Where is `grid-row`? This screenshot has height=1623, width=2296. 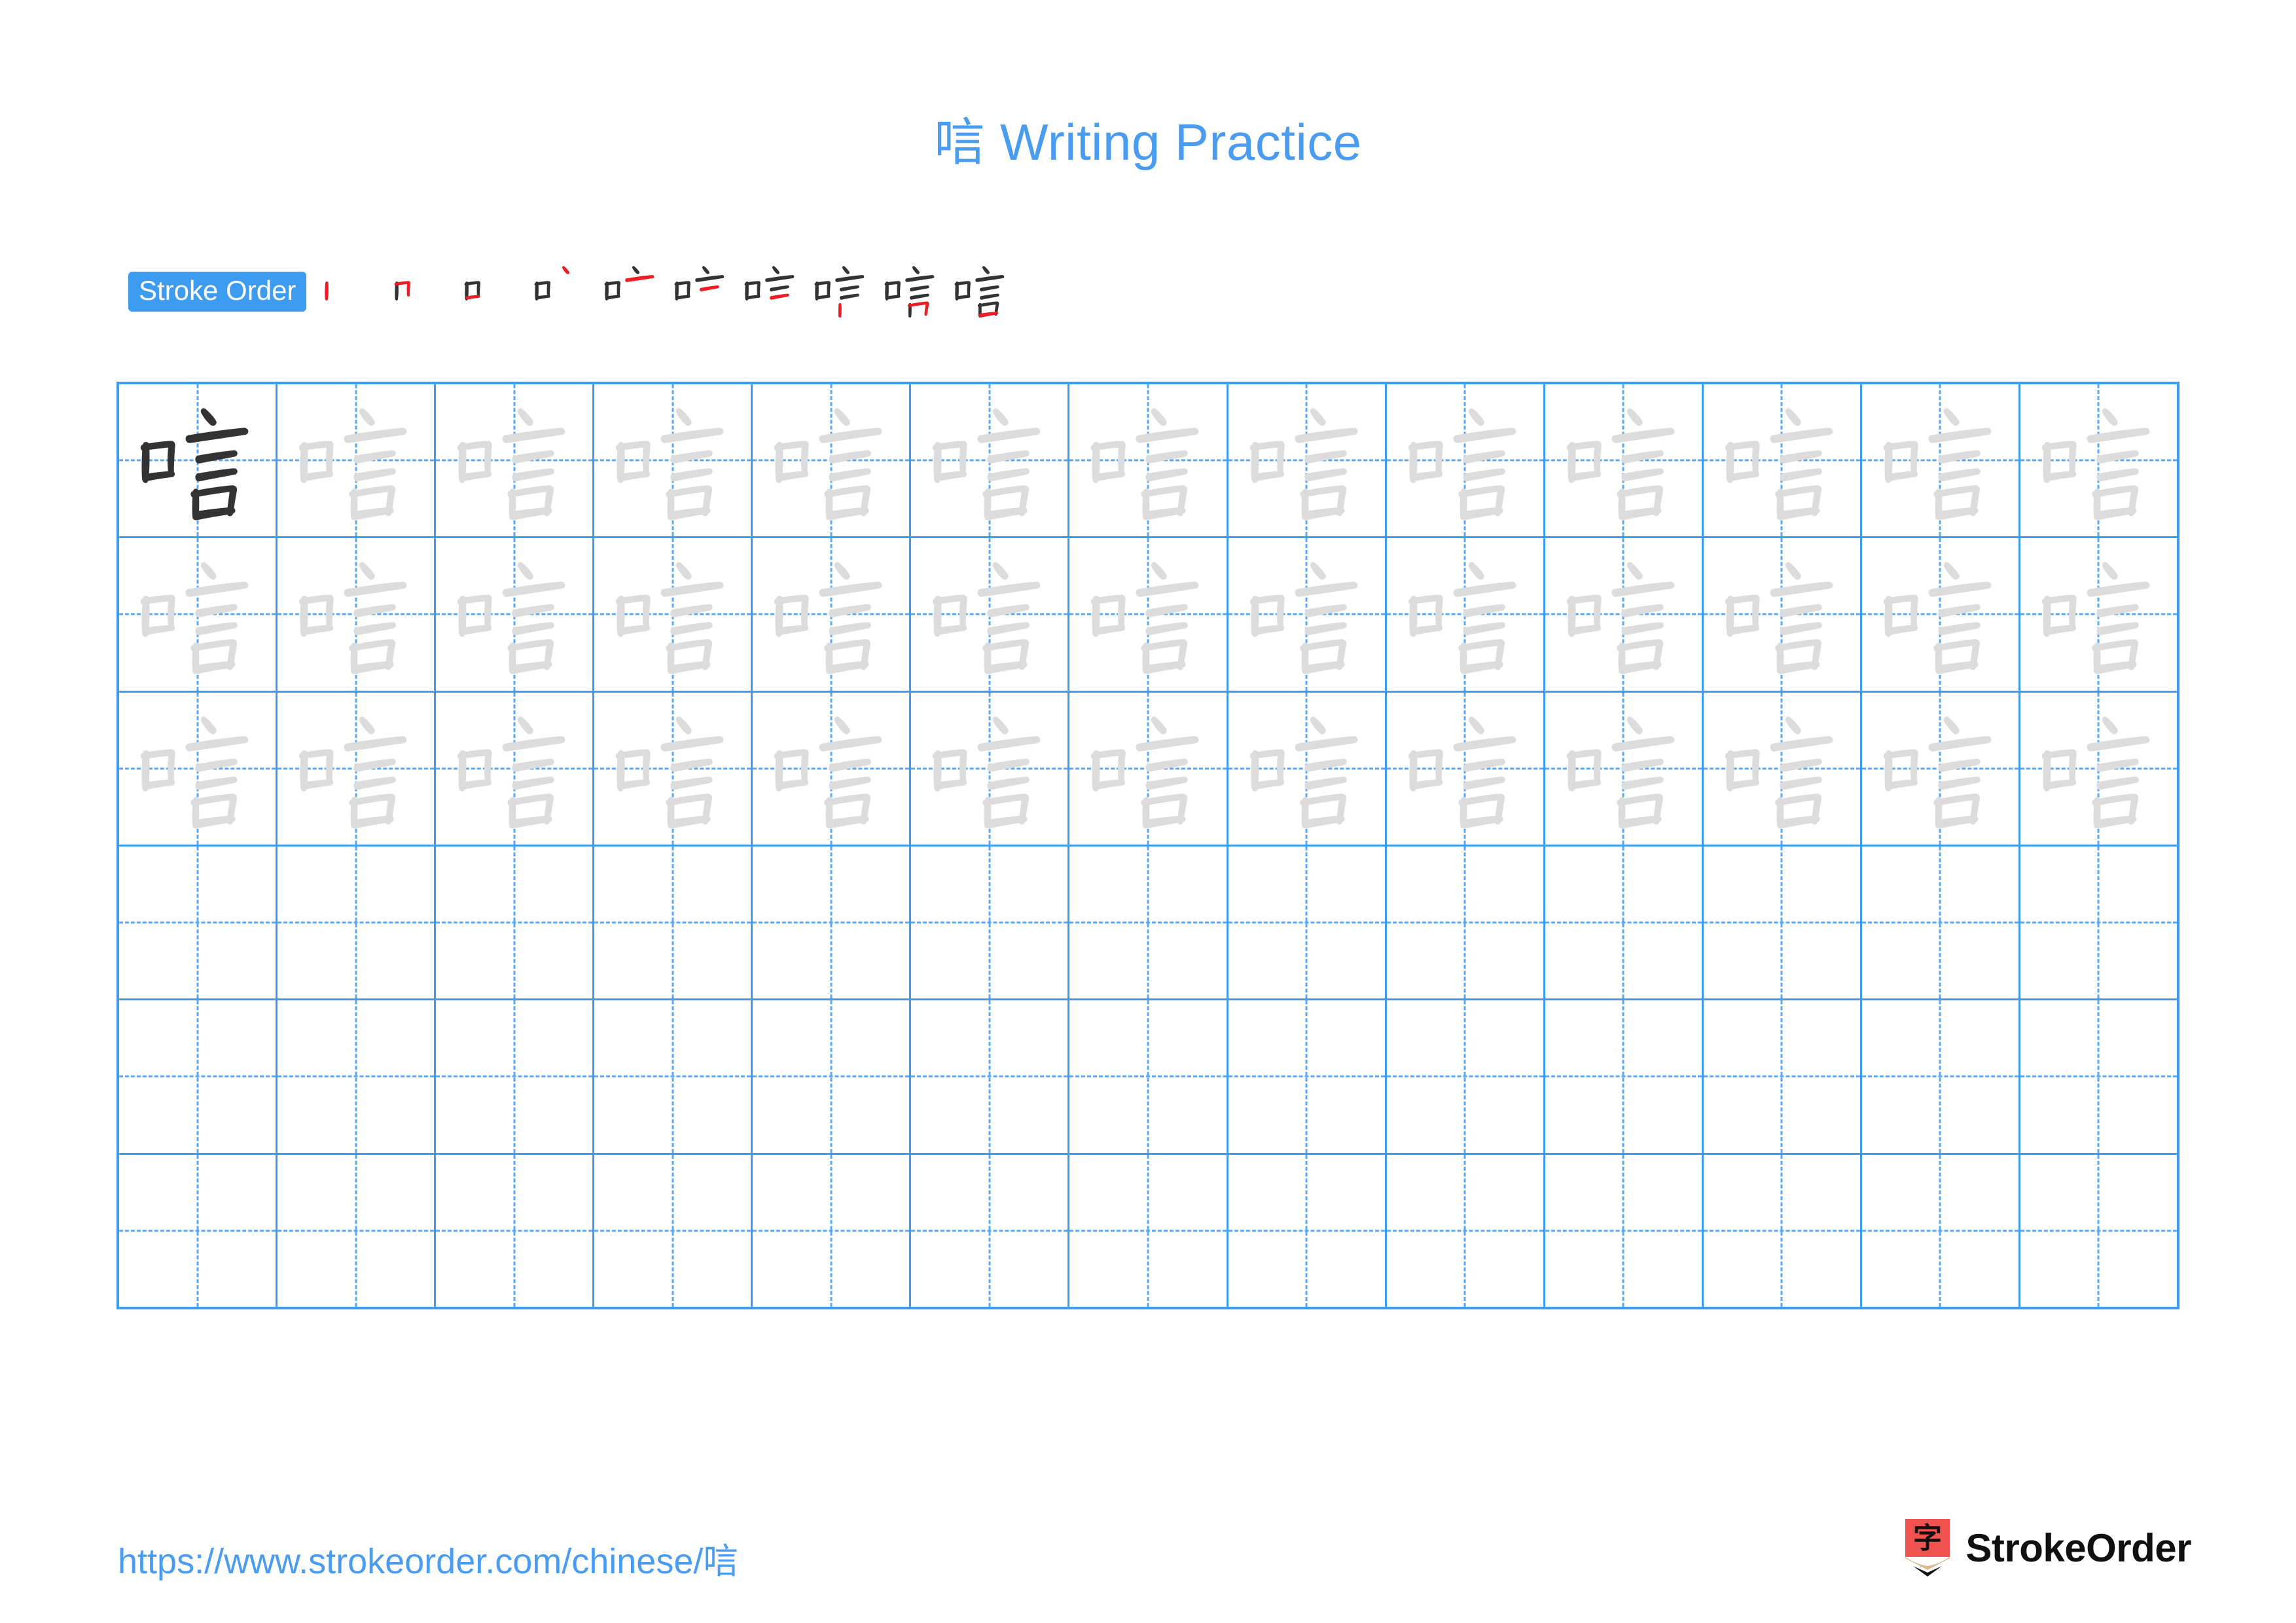
grid-row is located at coordinates (1148, 769).